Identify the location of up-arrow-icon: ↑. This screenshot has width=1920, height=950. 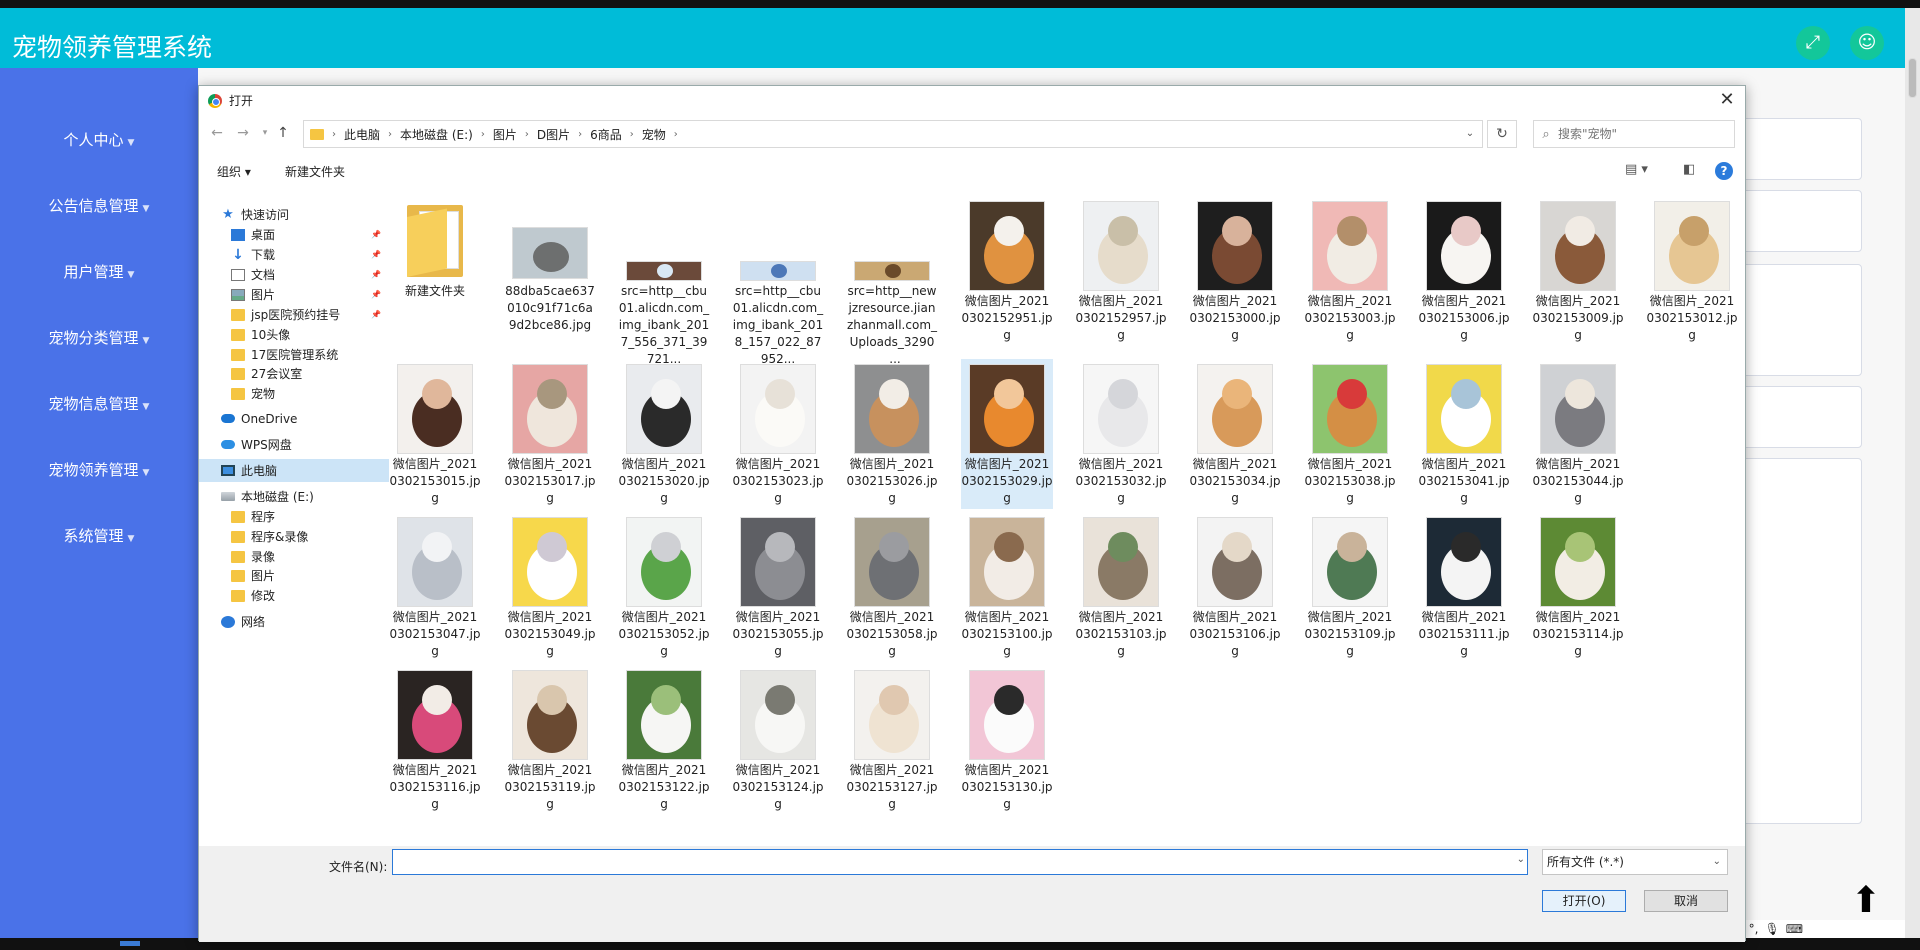
(283, 133).